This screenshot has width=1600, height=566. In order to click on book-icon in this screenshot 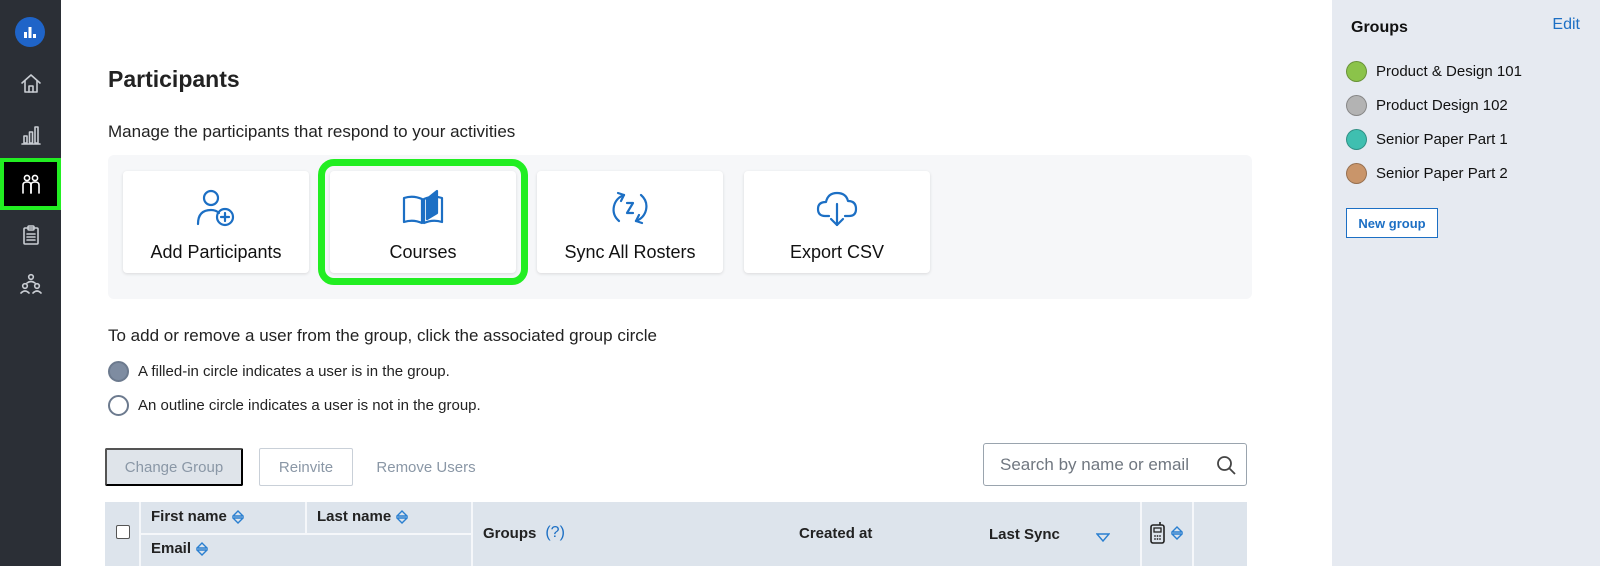, I will do `click(423, 207)`.